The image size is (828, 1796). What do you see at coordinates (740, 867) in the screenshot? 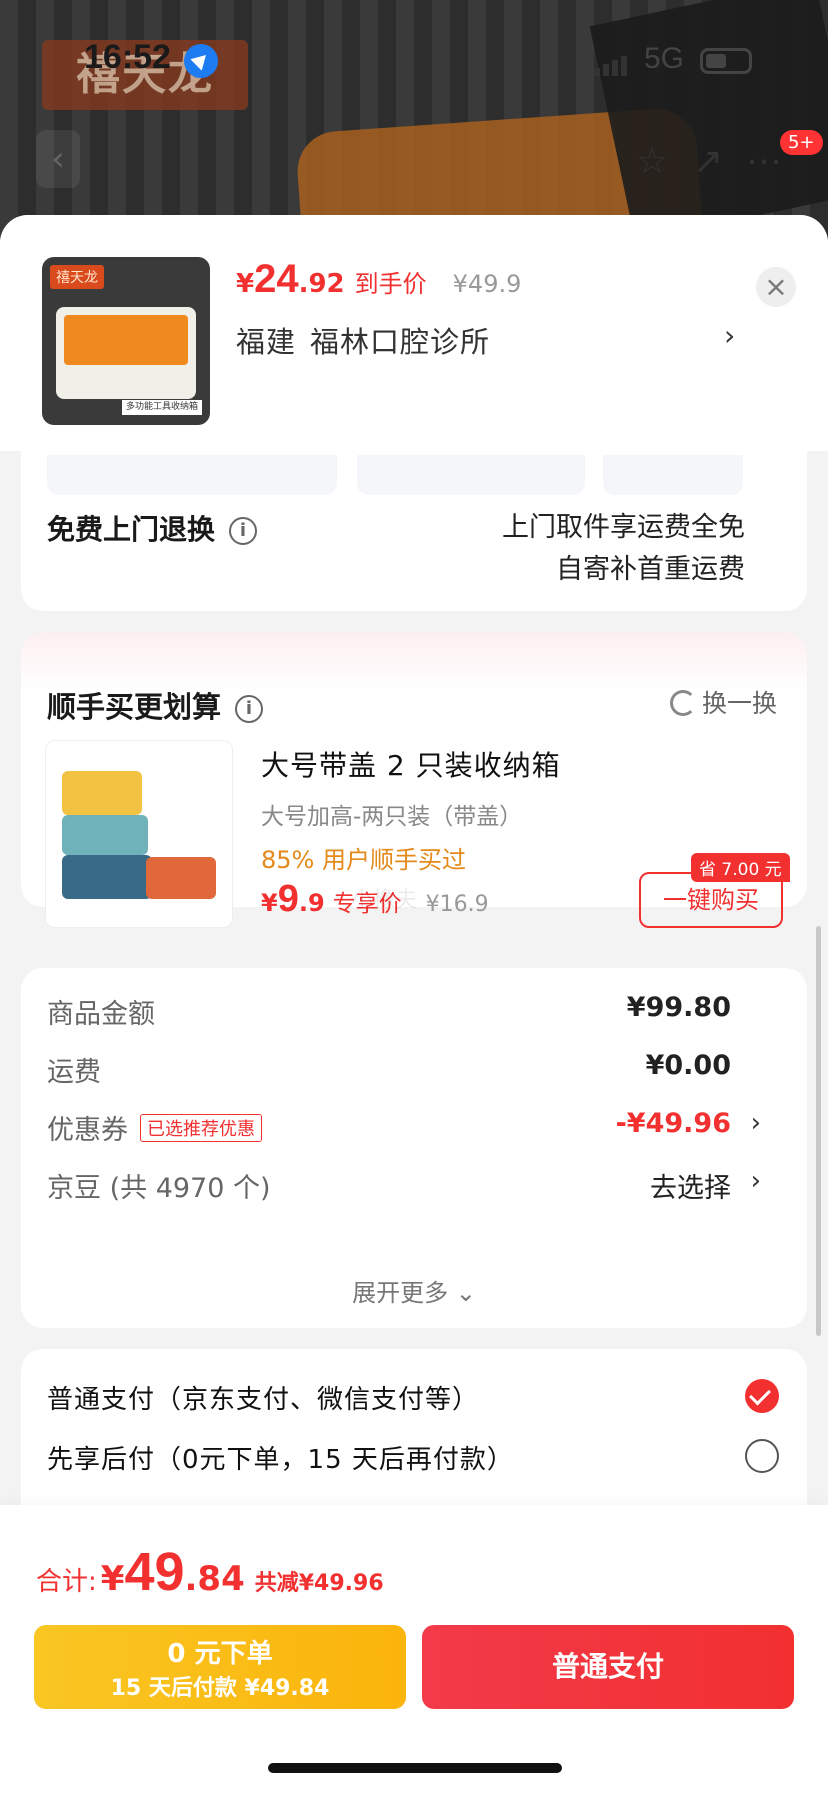
I see `save-badge: 省 7.00 元` at bounding box center [740, 867].